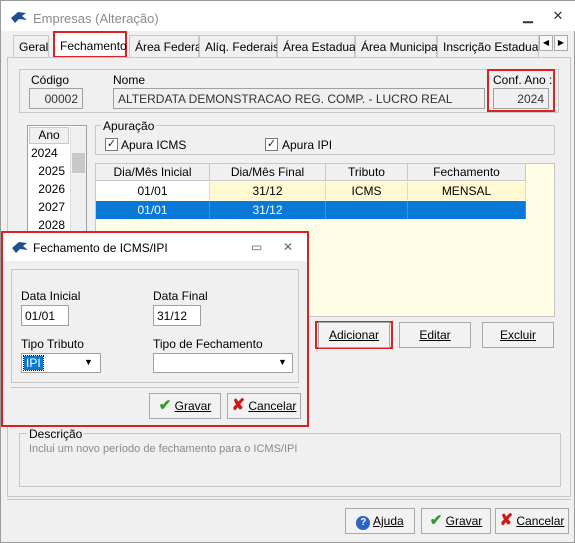  I want to click on add-button: Adicionar, so click(354, 335).